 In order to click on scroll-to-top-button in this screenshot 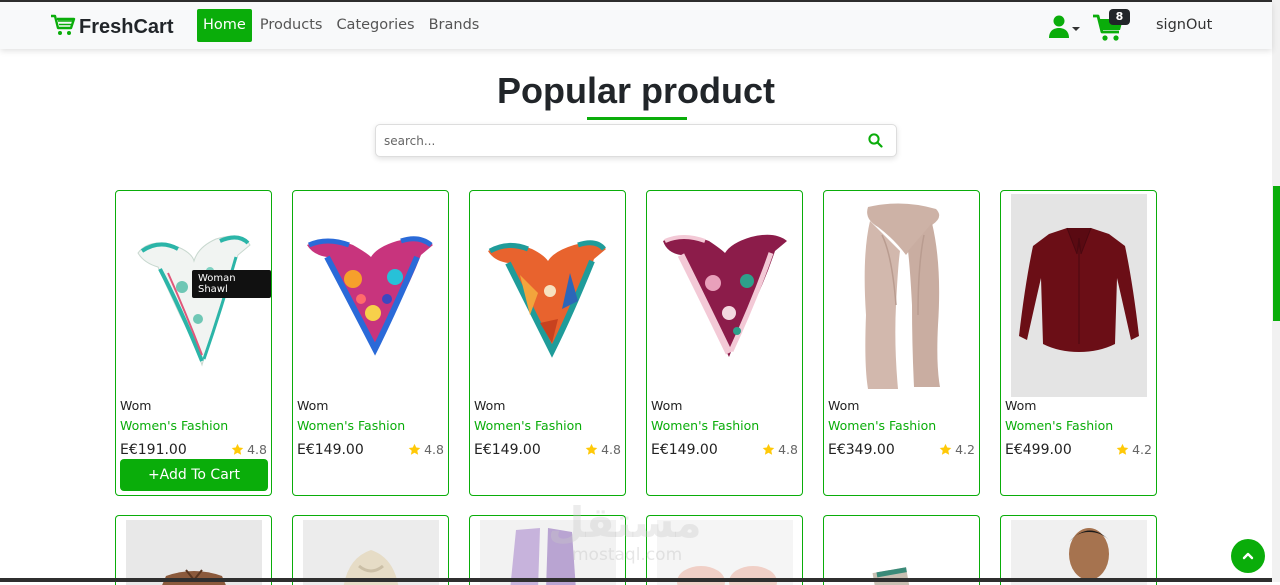, I will do `click(1248, 556)`.